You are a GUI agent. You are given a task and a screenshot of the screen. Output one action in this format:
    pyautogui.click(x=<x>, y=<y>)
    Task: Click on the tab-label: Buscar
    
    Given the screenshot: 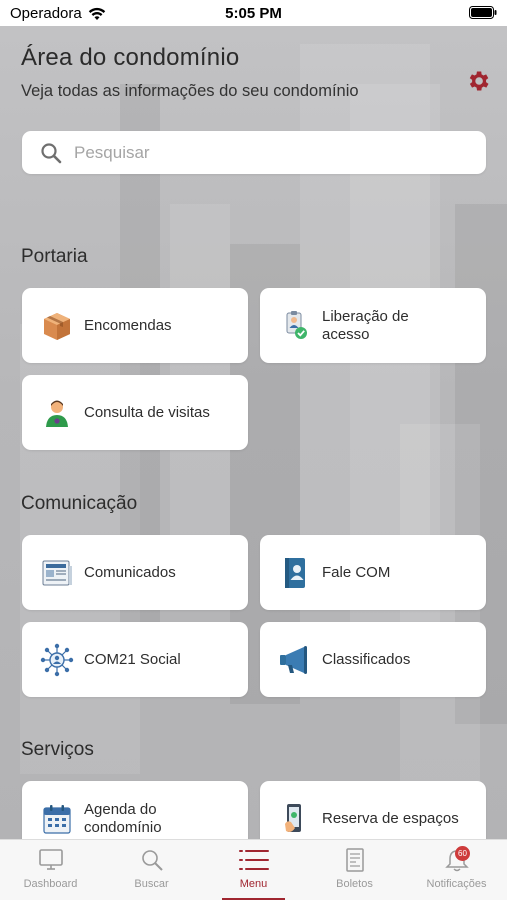 What is the action you would take?
    pyautogui.click(x=151, y=884)
    